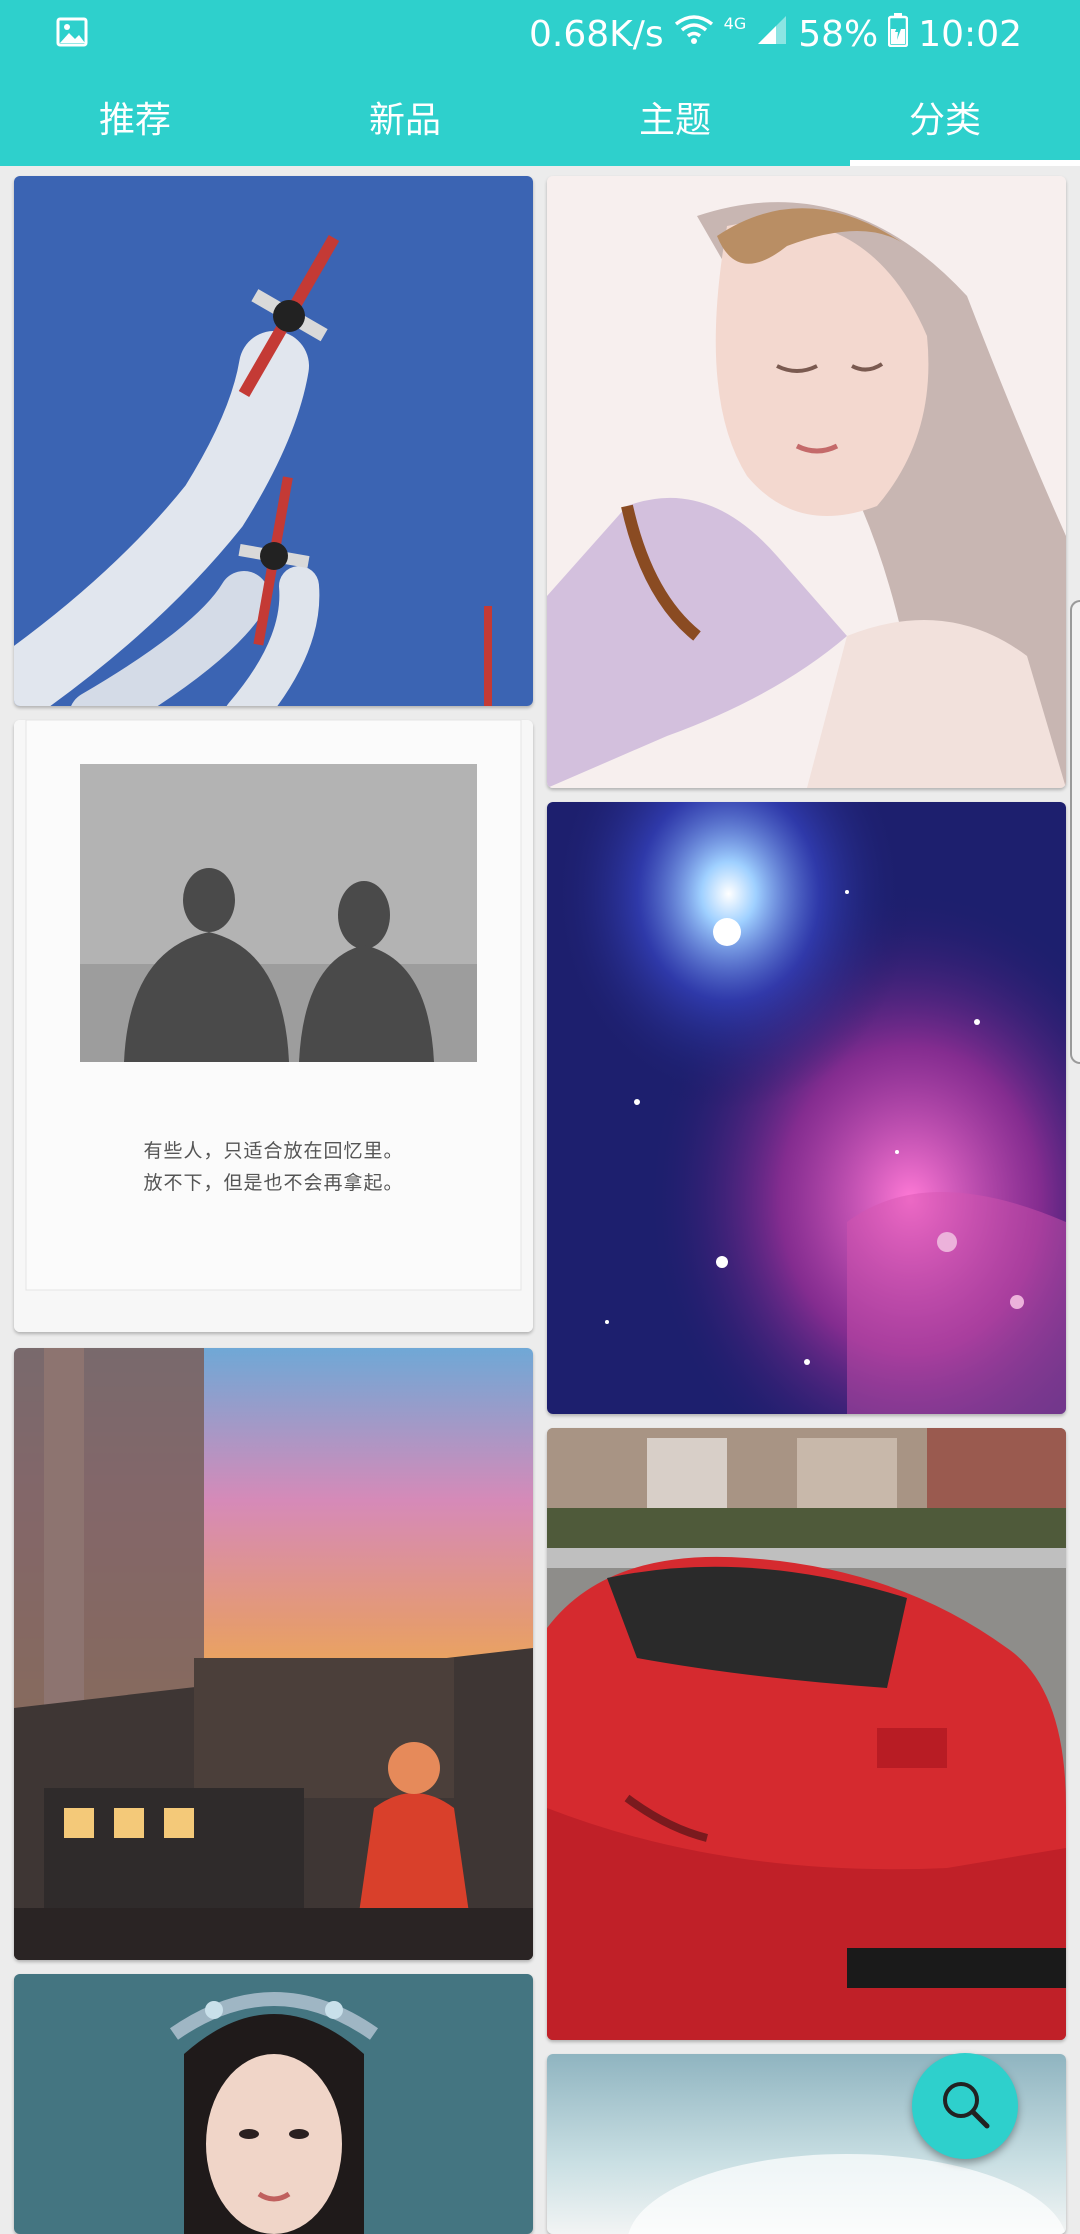 This screenshot has height=2234, width=1080. I want to click on tab-category: 分类, so click(945, 117).